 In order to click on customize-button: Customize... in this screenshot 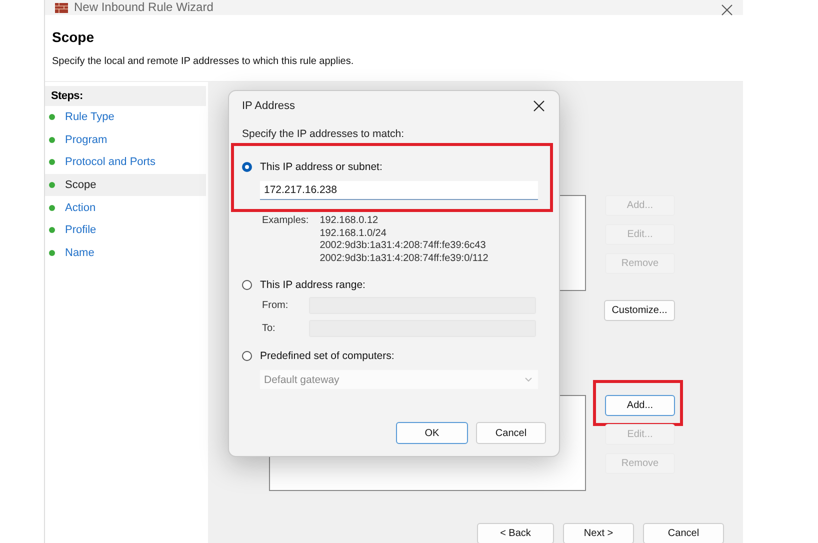, I will do `click(639, 310)`.